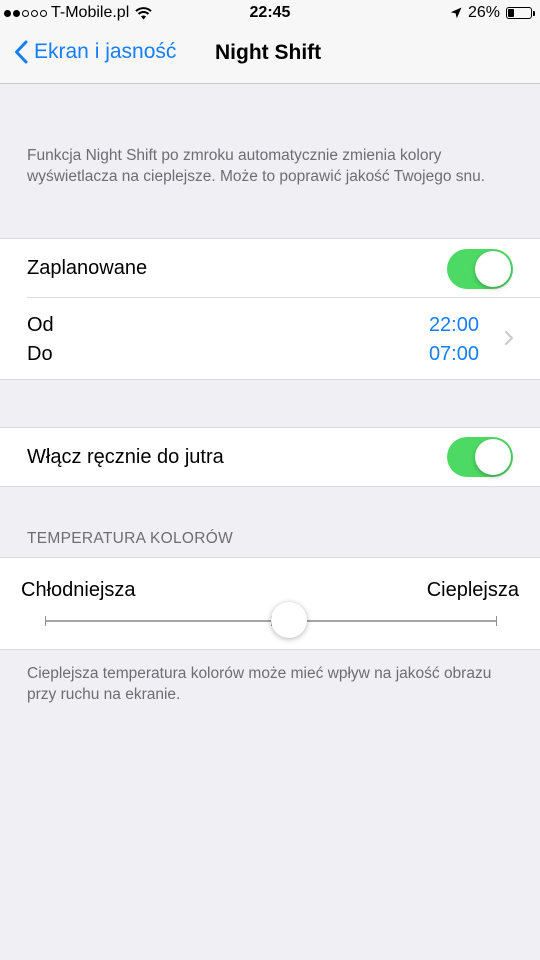 The image size is (540, 960). Describe the element at coordinates (87, 268) in the screenshot. I see `scheduled-label: Zaplanowane` at that location.